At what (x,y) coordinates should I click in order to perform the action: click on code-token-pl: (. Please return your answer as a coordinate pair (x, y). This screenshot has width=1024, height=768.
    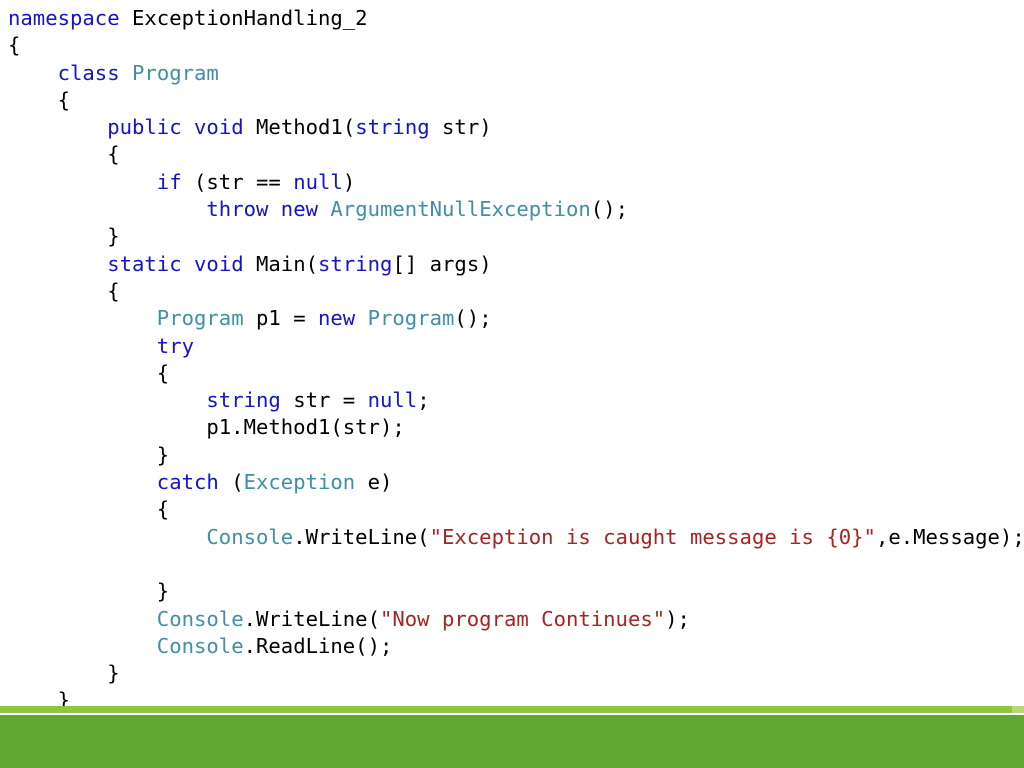
    Looking at the image, I should click on (231, 482).